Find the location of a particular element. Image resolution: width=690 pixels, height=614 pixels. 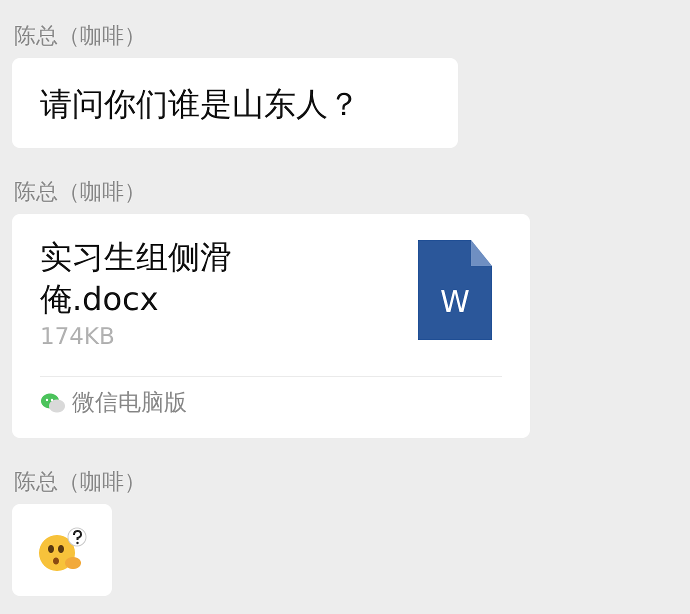

document-icon is located at coordinates (455, 290).